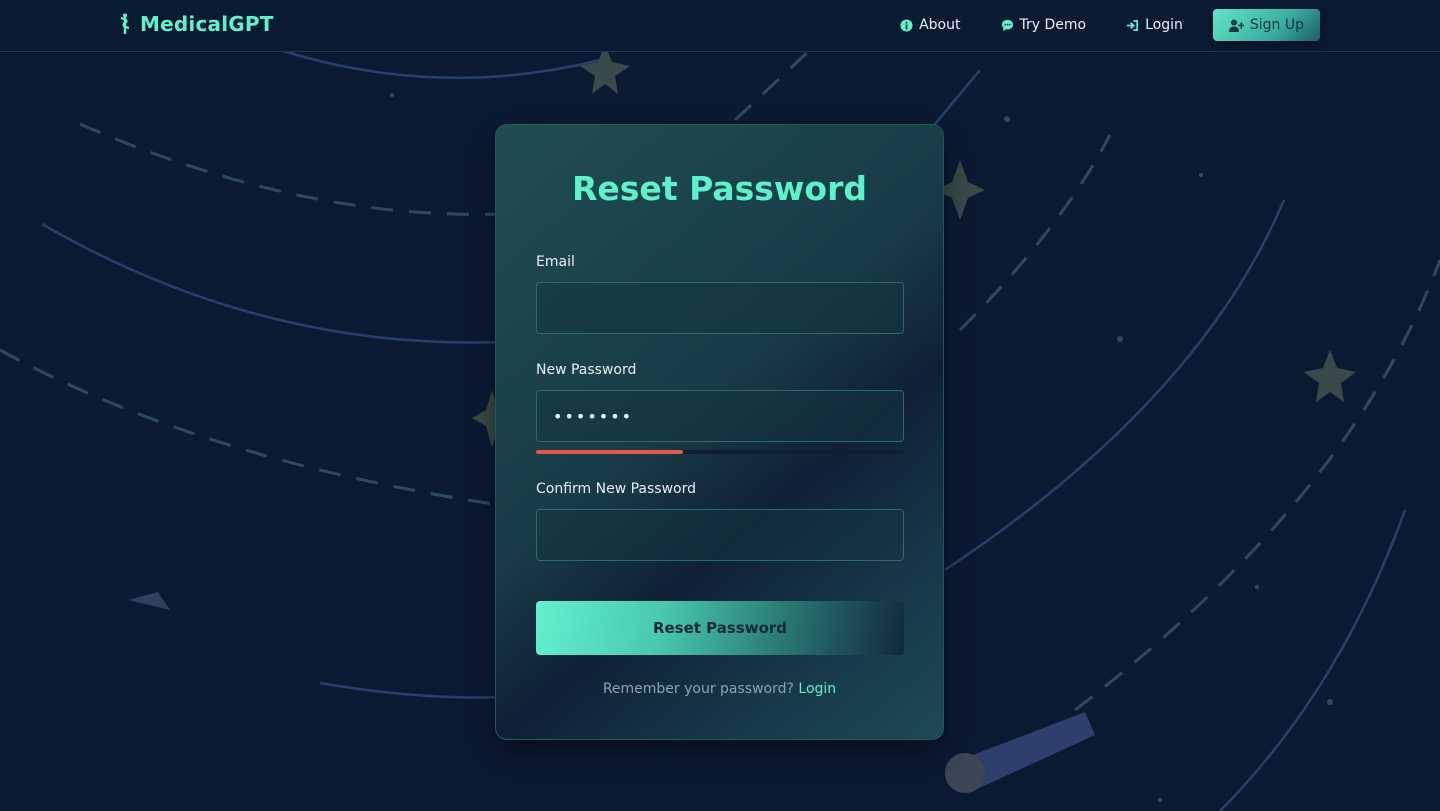 The width and height of the screenshot is (1440, 811). What do you see at coordinates (555, 262) in the screenshot?
I see `email-label: Email` at bounding box center [555, 262].